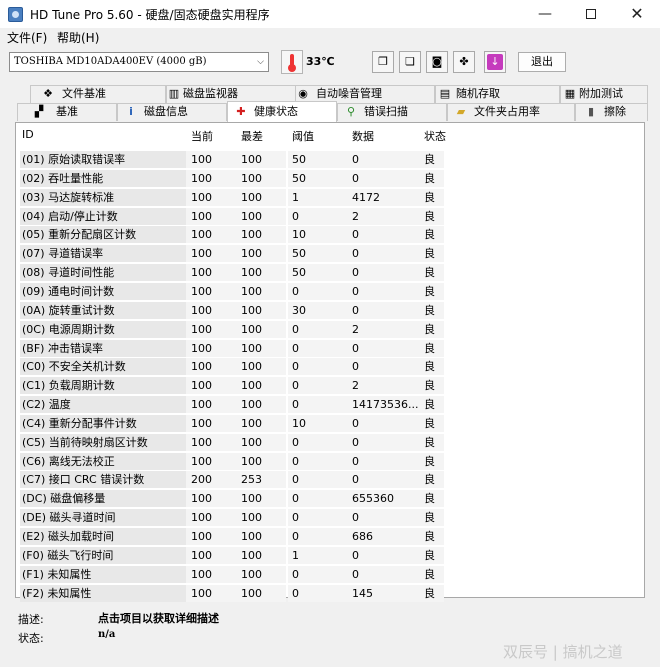 Image resolution: width=660 pixels, height=667 pixels. What do you see at coordinates (330, 404) in the screenshot?
I see `table-row: (C2) 温度 100 100 0 14173536... 良` at bounding box center [330, 404].